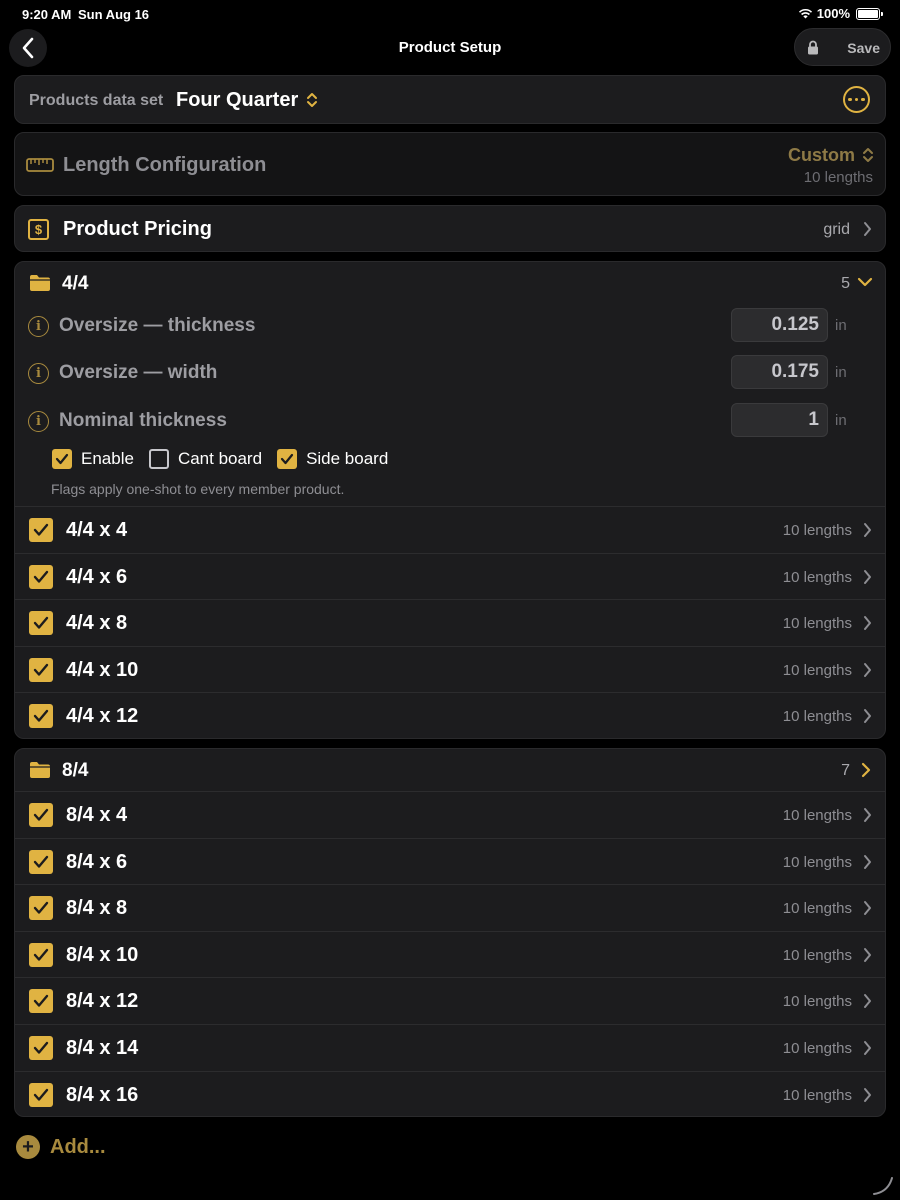  Describe the element at coordinates (97, 576) in the screenshot. I see `product-name: 4/4 x 6` at that location.